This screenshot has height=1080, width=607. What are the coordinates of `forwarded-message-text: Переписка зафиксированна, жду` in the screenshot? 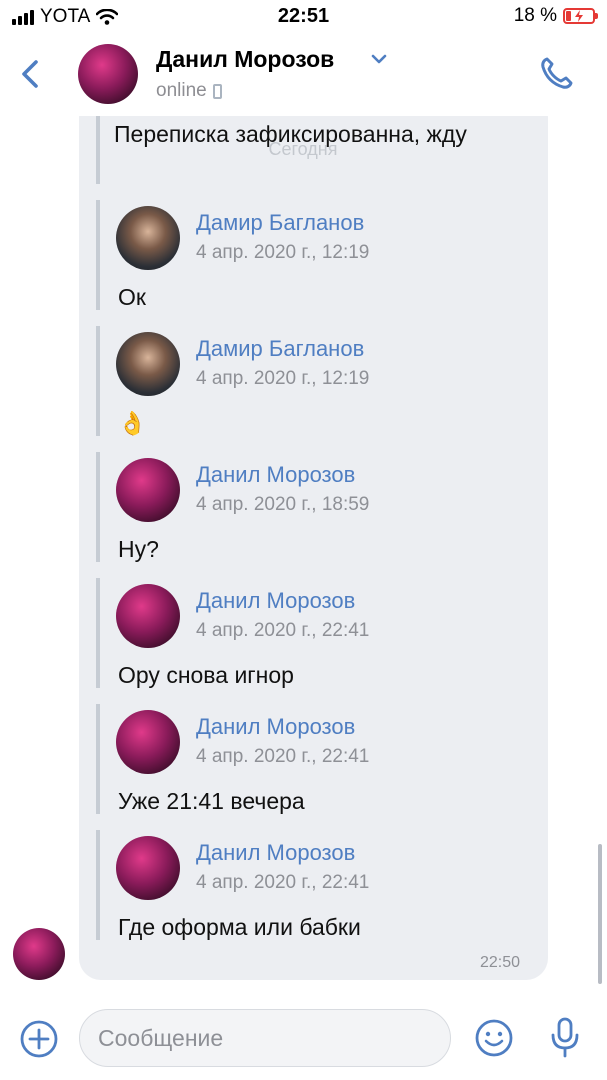 It's located at (290, 134).